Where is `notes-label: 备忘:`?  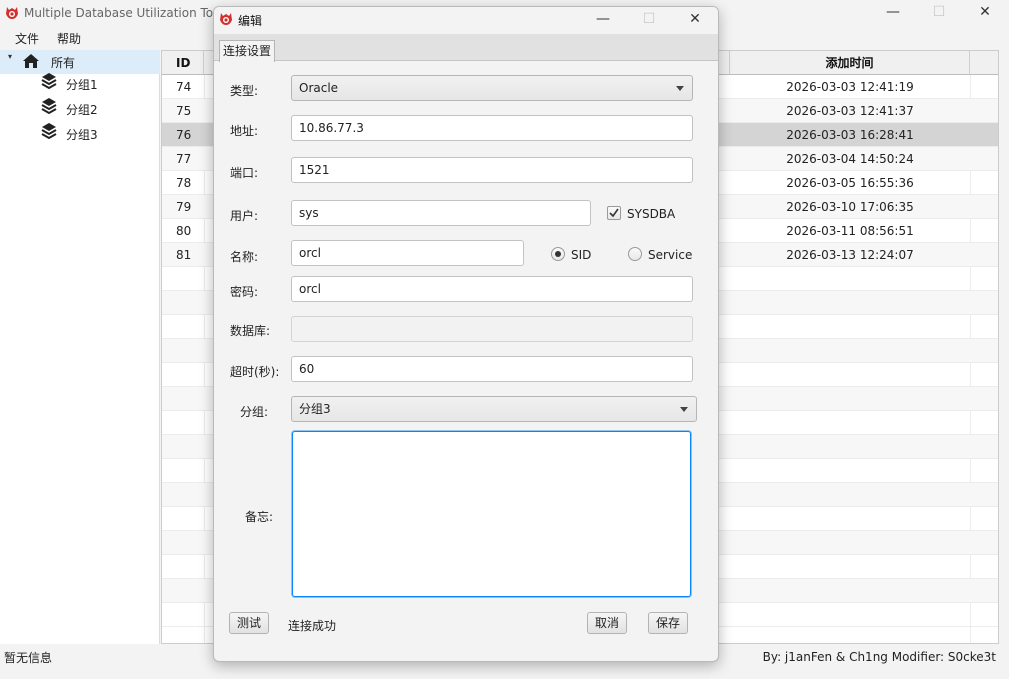
notes-label: 备忘: is located at coordinates (259, 517).